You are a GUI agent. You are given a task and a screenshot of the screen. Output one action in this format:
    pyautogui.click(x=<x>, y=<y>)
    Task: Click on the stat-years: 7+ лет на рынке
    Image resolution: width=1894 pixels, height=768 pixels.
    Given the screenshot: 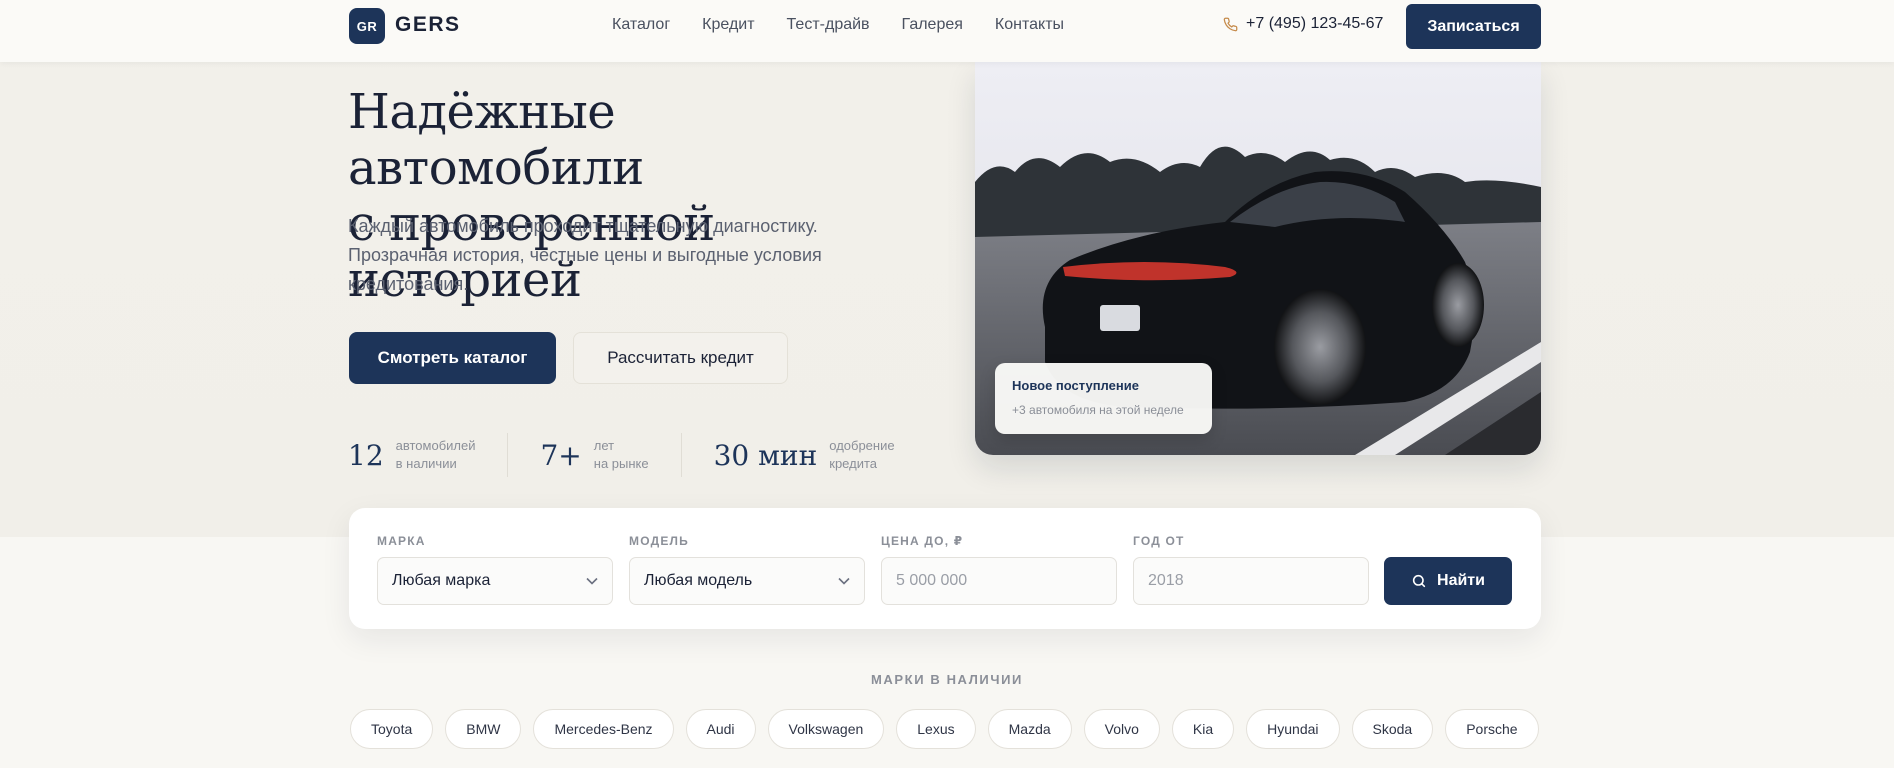 What is the action you would take?
    pyautogui.click(x=594, y=455)
    